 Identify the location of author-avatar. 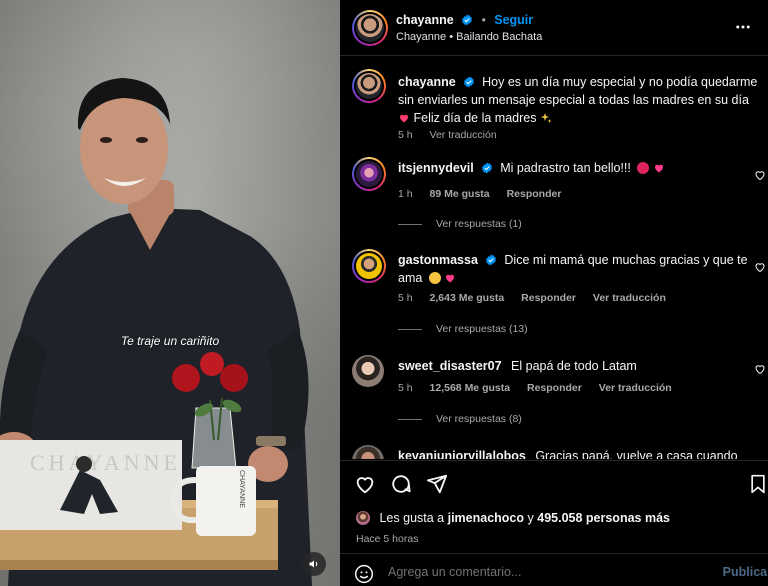
(370, 28).